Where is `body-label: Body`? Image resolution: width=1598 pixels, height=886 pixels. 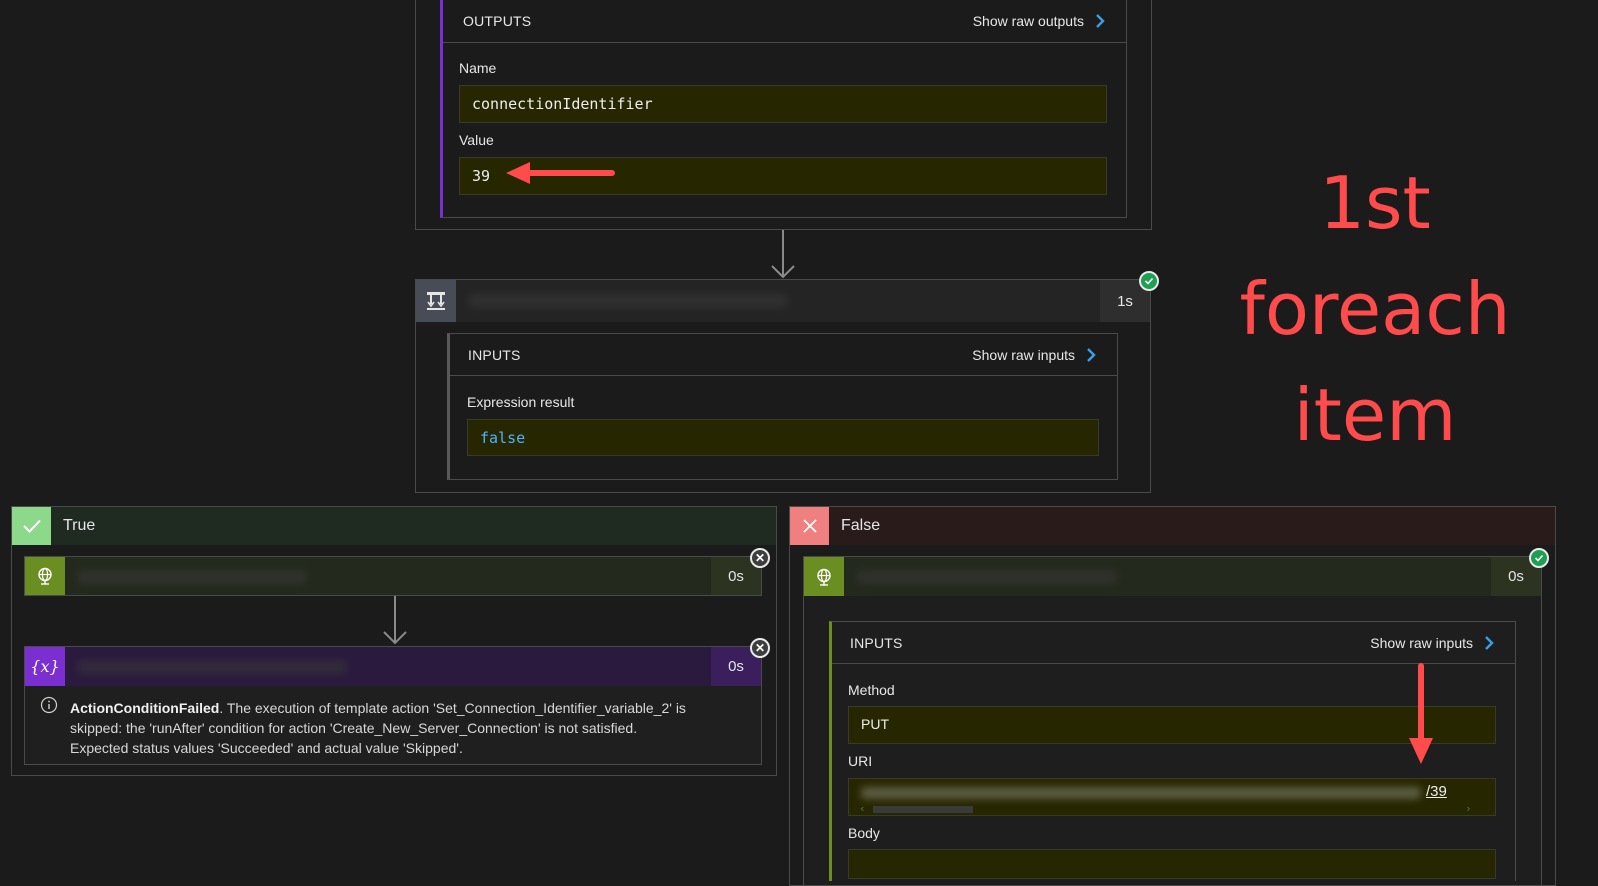 body-label: Body is located at coordinates (864, 833).